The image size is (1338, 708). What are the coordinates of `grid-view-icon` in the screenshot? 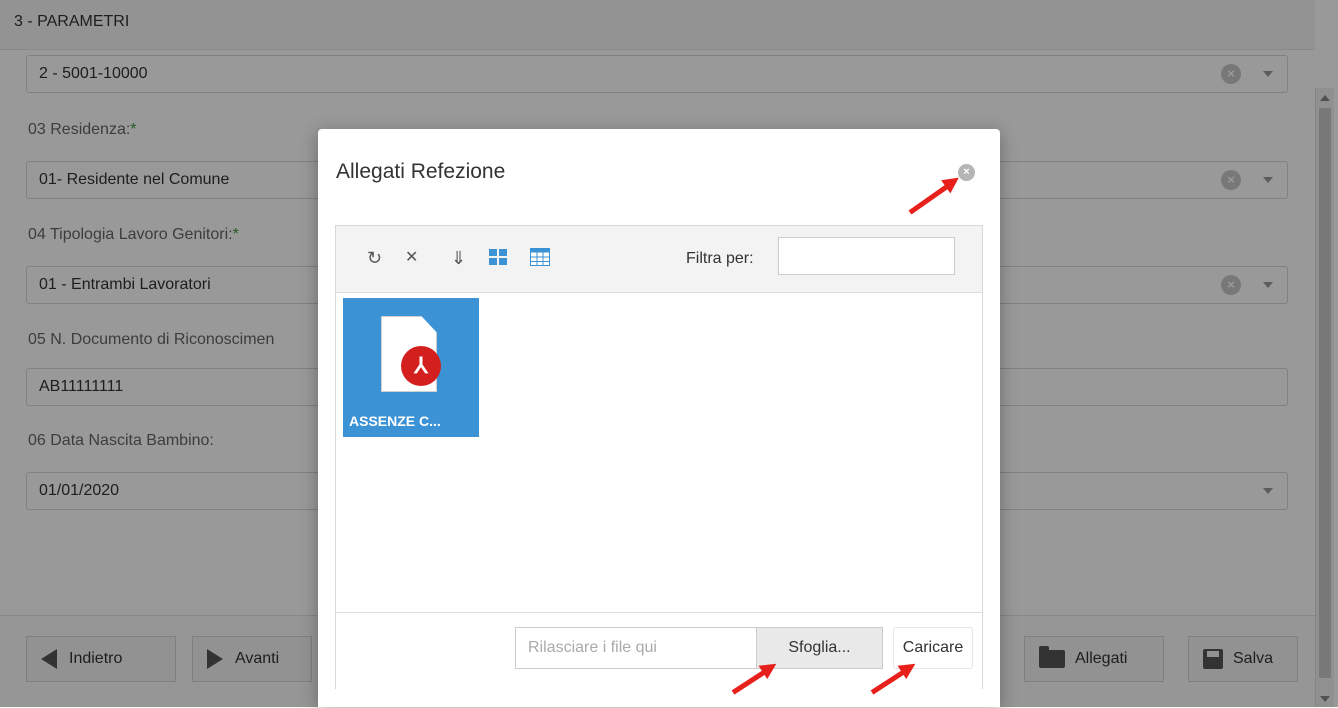 It's located at (540, 258).